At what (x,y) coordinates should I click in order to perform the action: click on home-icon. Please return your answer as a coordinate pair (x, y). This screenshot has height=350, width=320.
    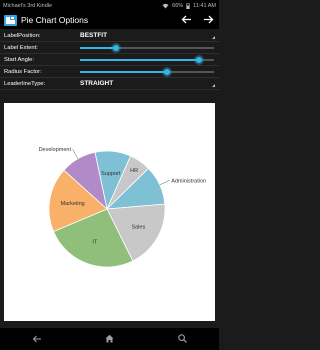
    Looking at the image, I should click on (109, 339).